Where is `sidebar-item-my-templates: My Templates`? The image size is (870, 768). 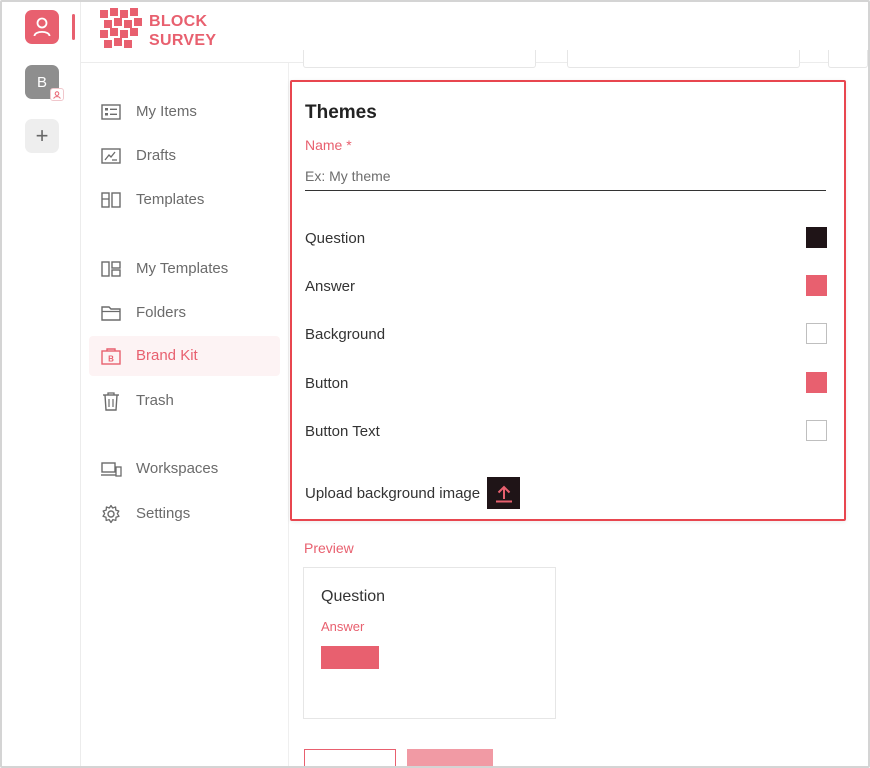
sidebar-item-my-templates: My Templates is located at coordinates (184, 269).